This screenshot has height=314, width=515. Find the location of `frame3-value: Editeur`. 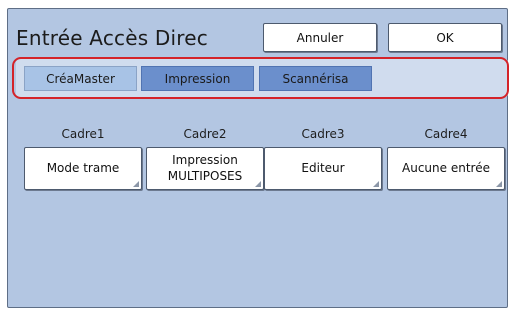

frame3-value: Editeur is located at coordinates (323, 167).